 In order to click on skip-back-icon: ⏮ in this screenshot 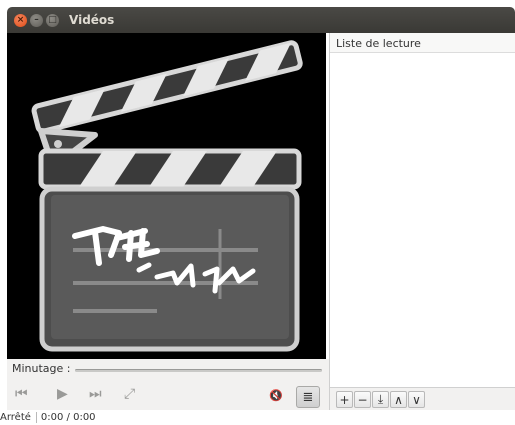, I will do `click(21, 394)`.